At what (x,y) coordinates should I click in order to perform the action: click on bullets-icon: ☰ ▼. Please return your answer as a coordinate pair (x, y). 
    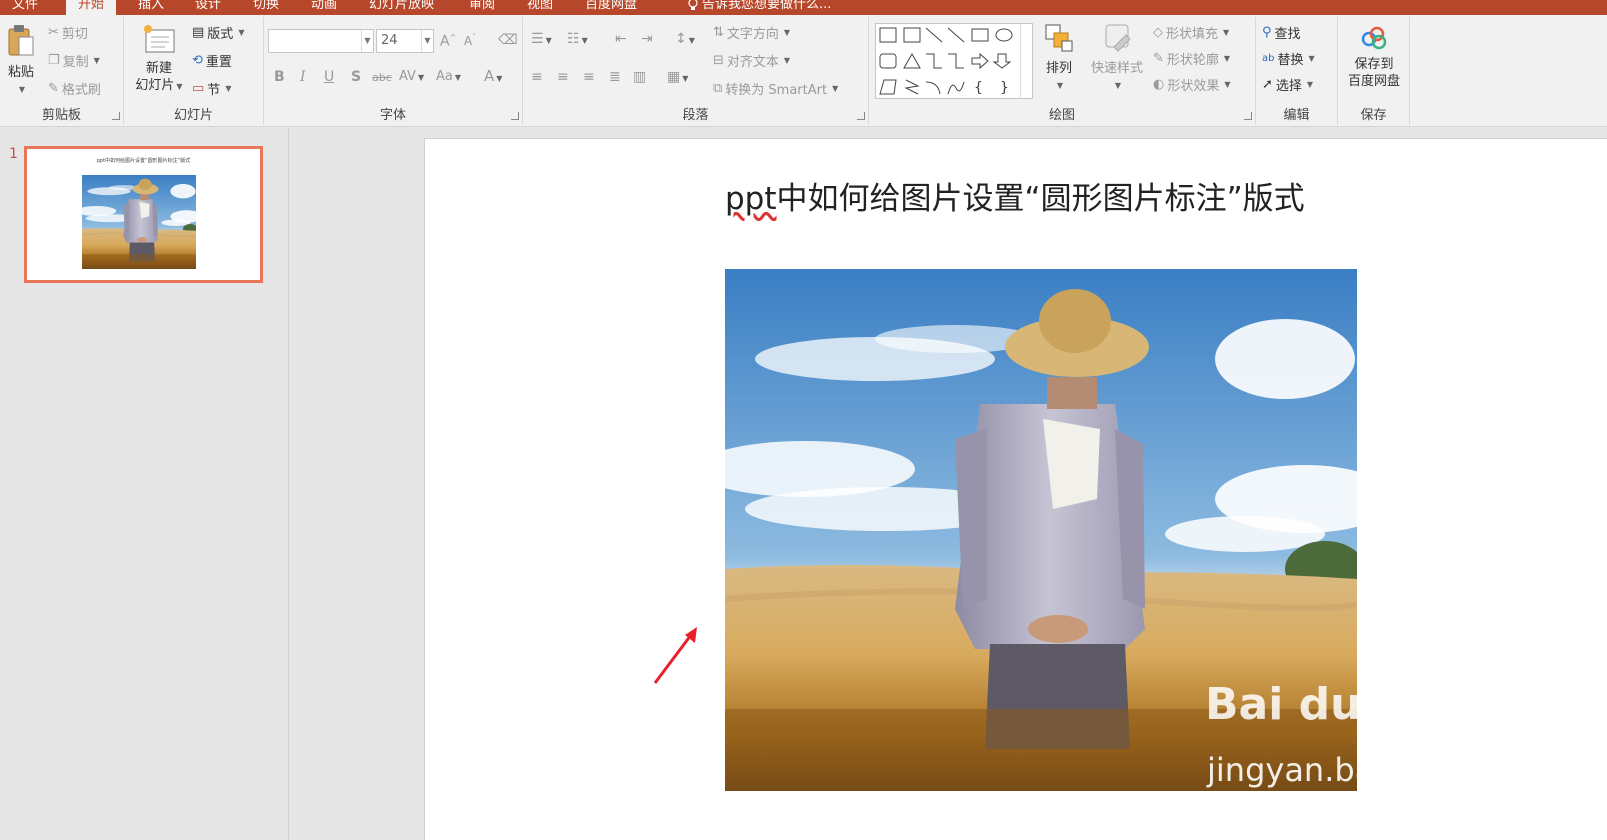
    Looking at the image, I should click on (541, 39).